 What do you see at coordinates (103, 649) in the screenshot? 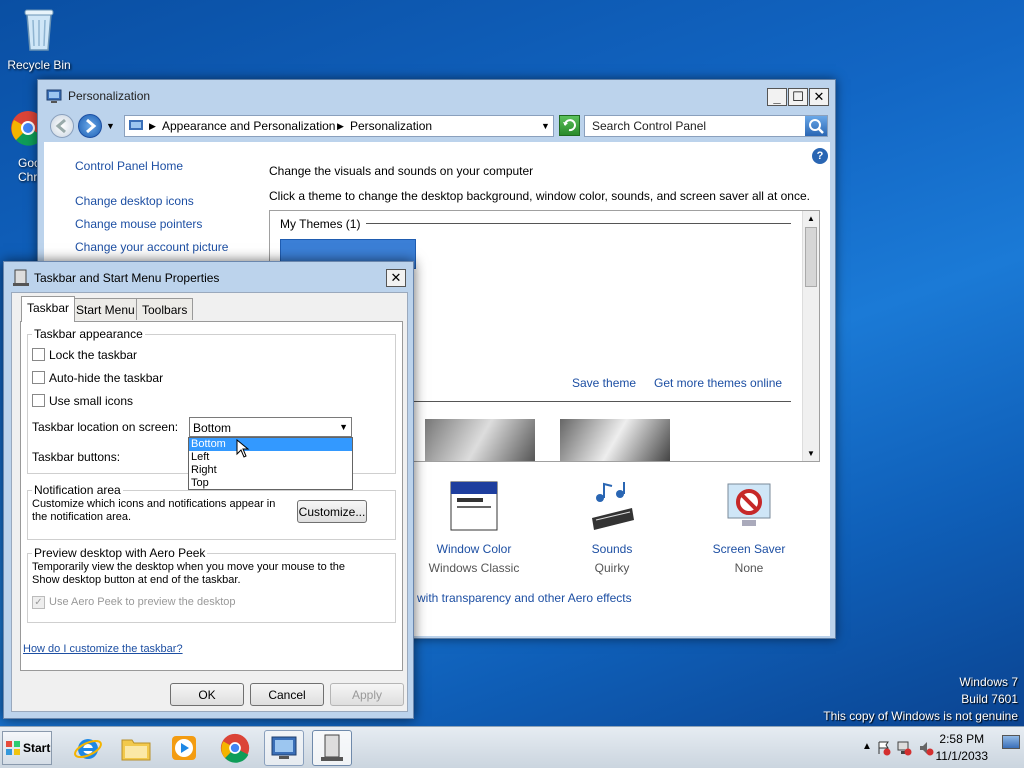
I see `help-customize-link: How do I customize the taskbar?` at bounding box center [103, 649].